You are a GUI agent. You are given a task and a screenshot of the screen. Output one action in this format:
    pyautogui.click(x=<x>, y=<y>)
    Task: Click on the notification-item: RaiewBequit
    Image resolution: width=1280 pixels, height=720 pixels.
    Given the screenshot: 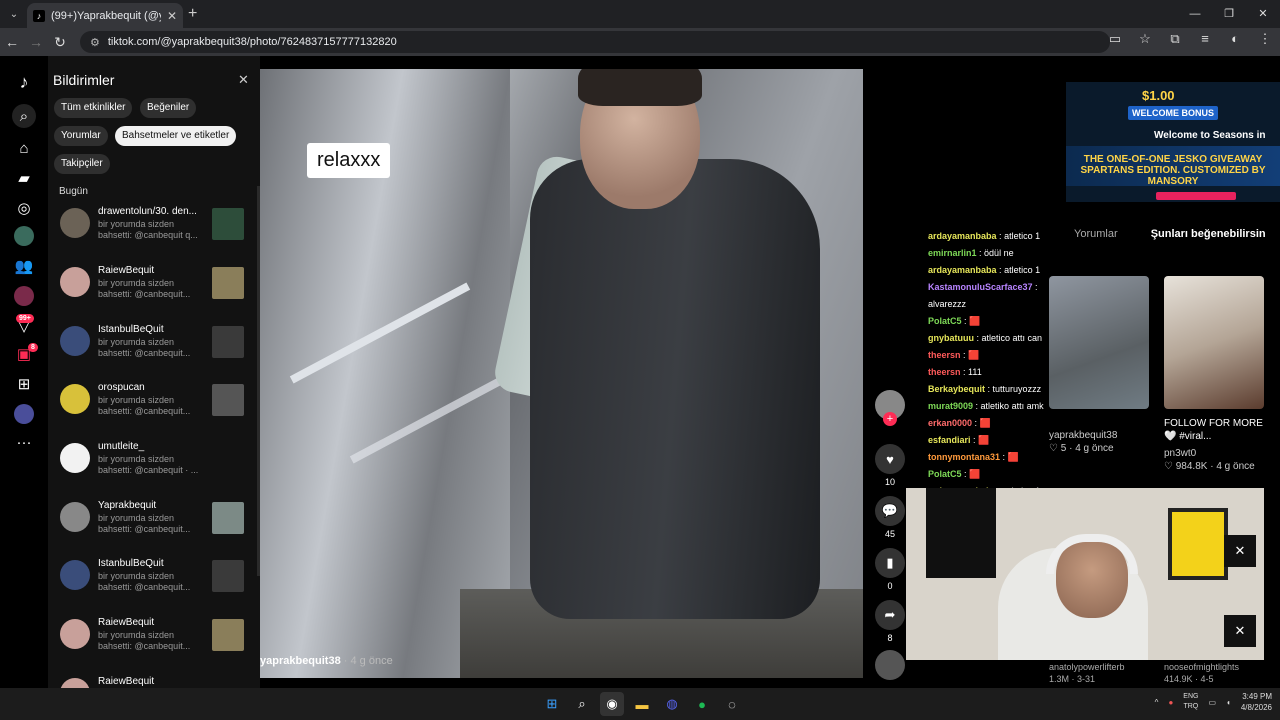 What is the action you would take?
    pyautogui.click(x=154, y=681)
    